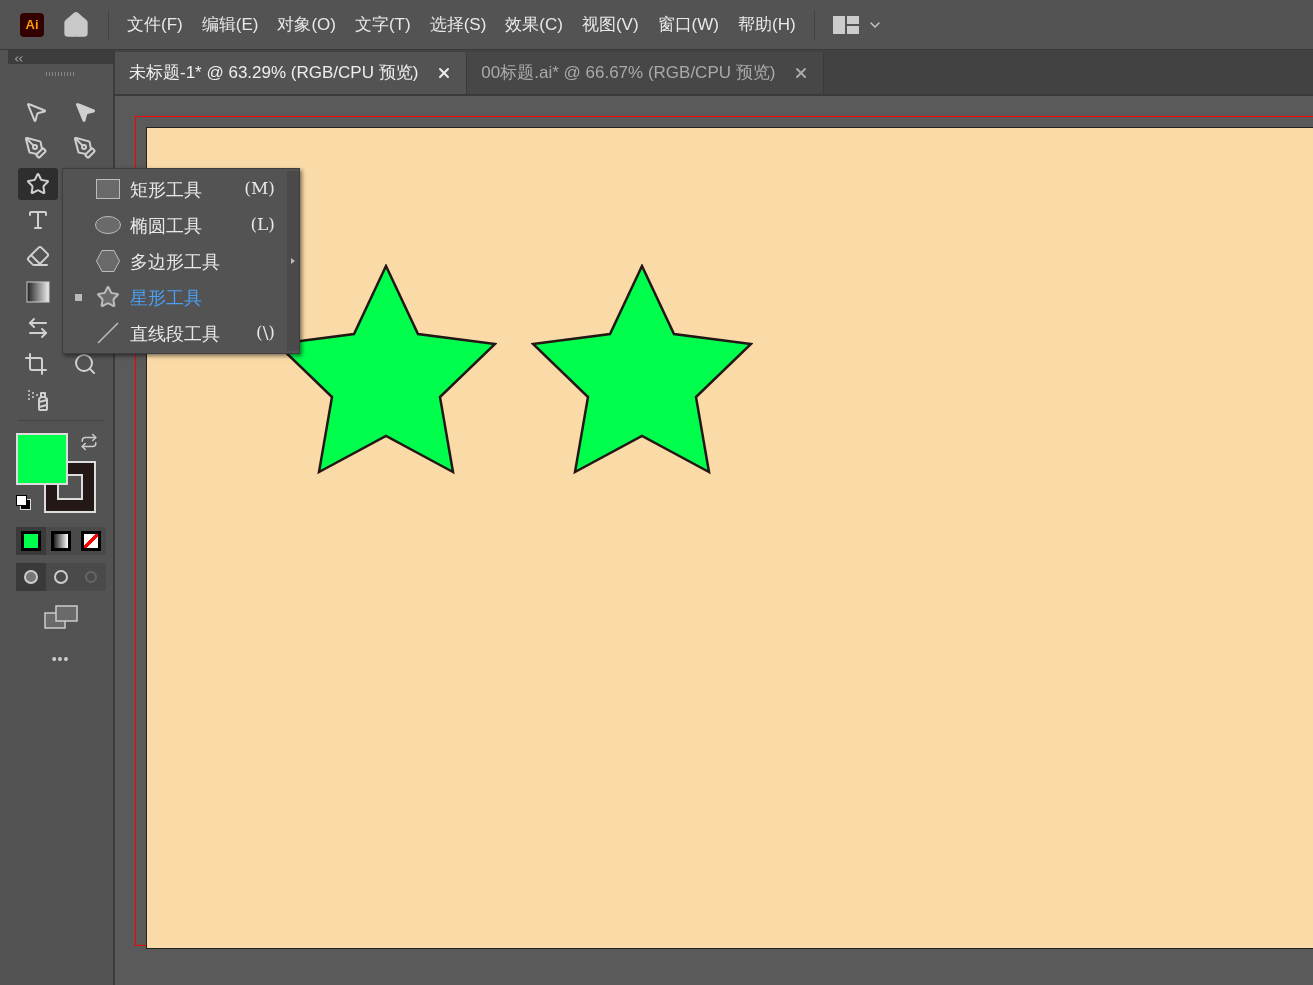 The image size is (1313, 985). I want to click on flyout-item: 多边形工具, so click(181, 261).